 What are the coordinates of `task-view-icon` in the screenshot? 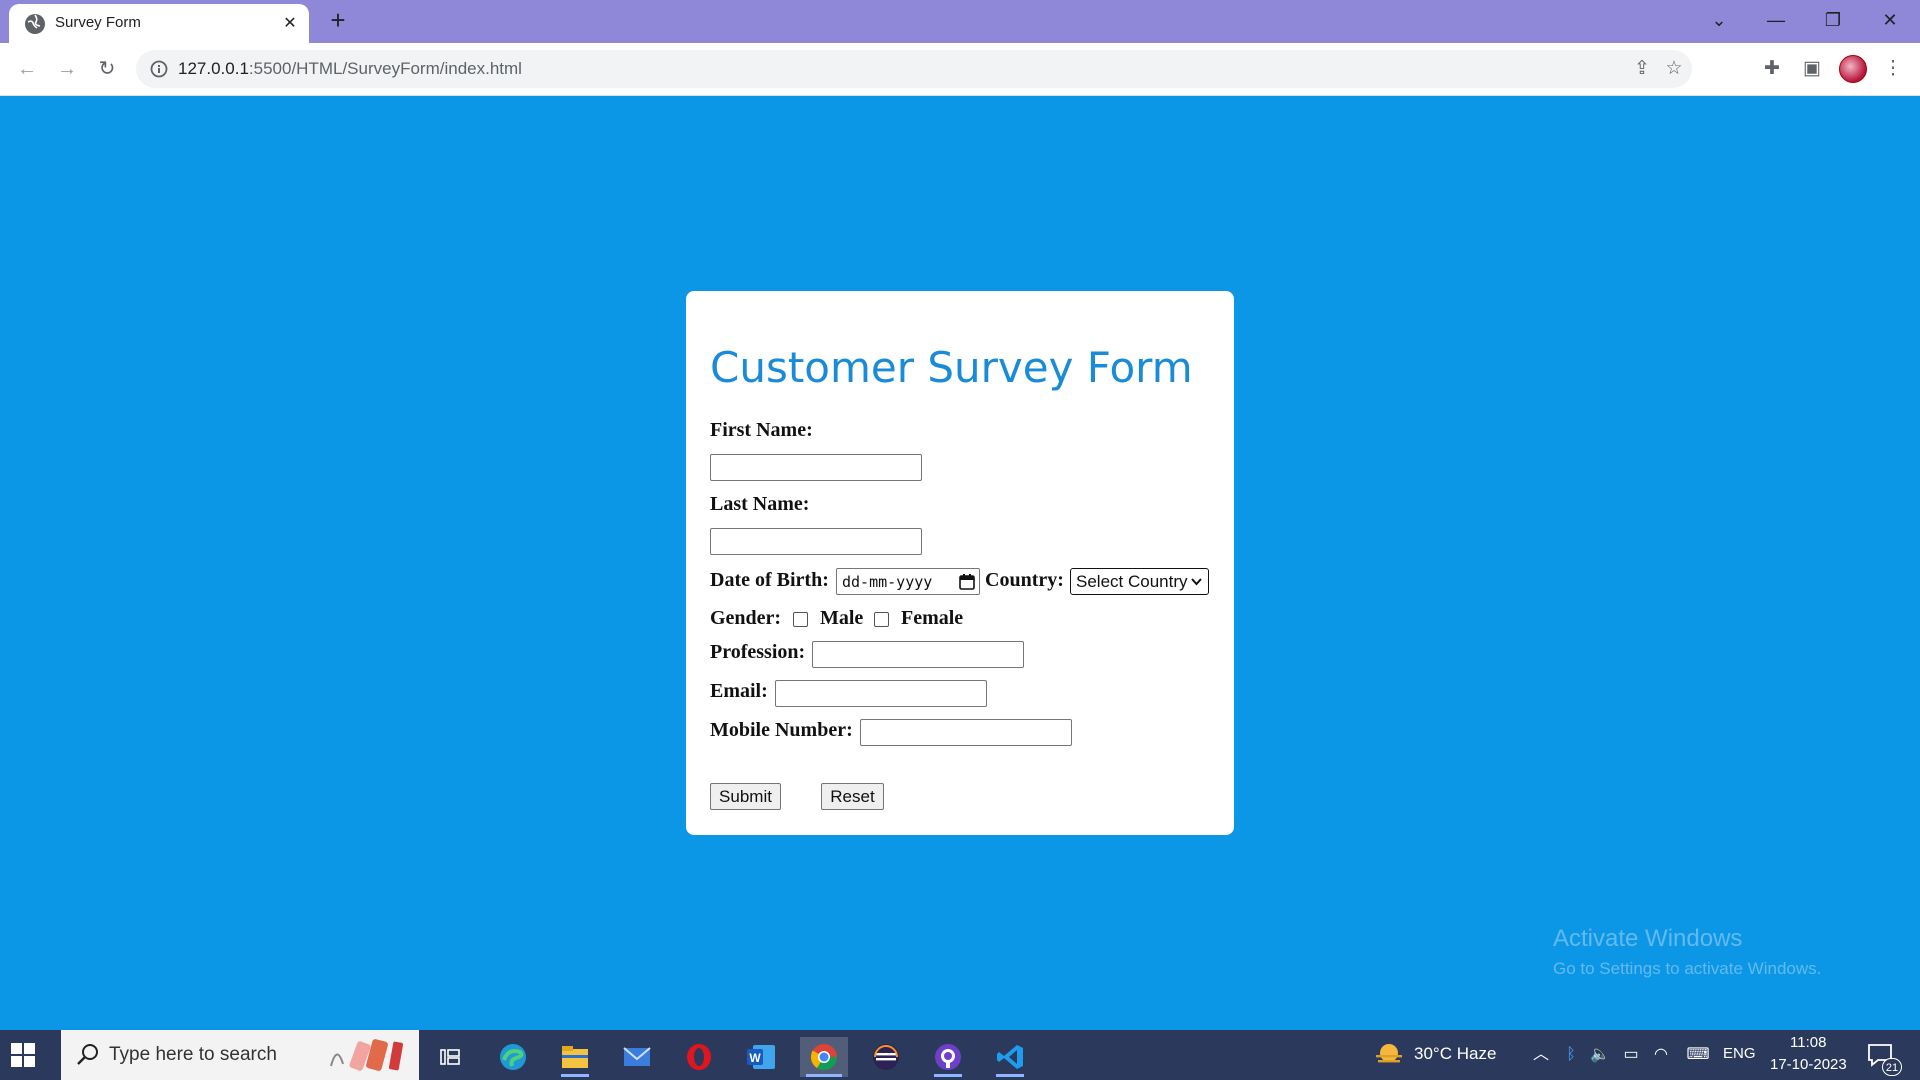 It's located at (450, 1057).